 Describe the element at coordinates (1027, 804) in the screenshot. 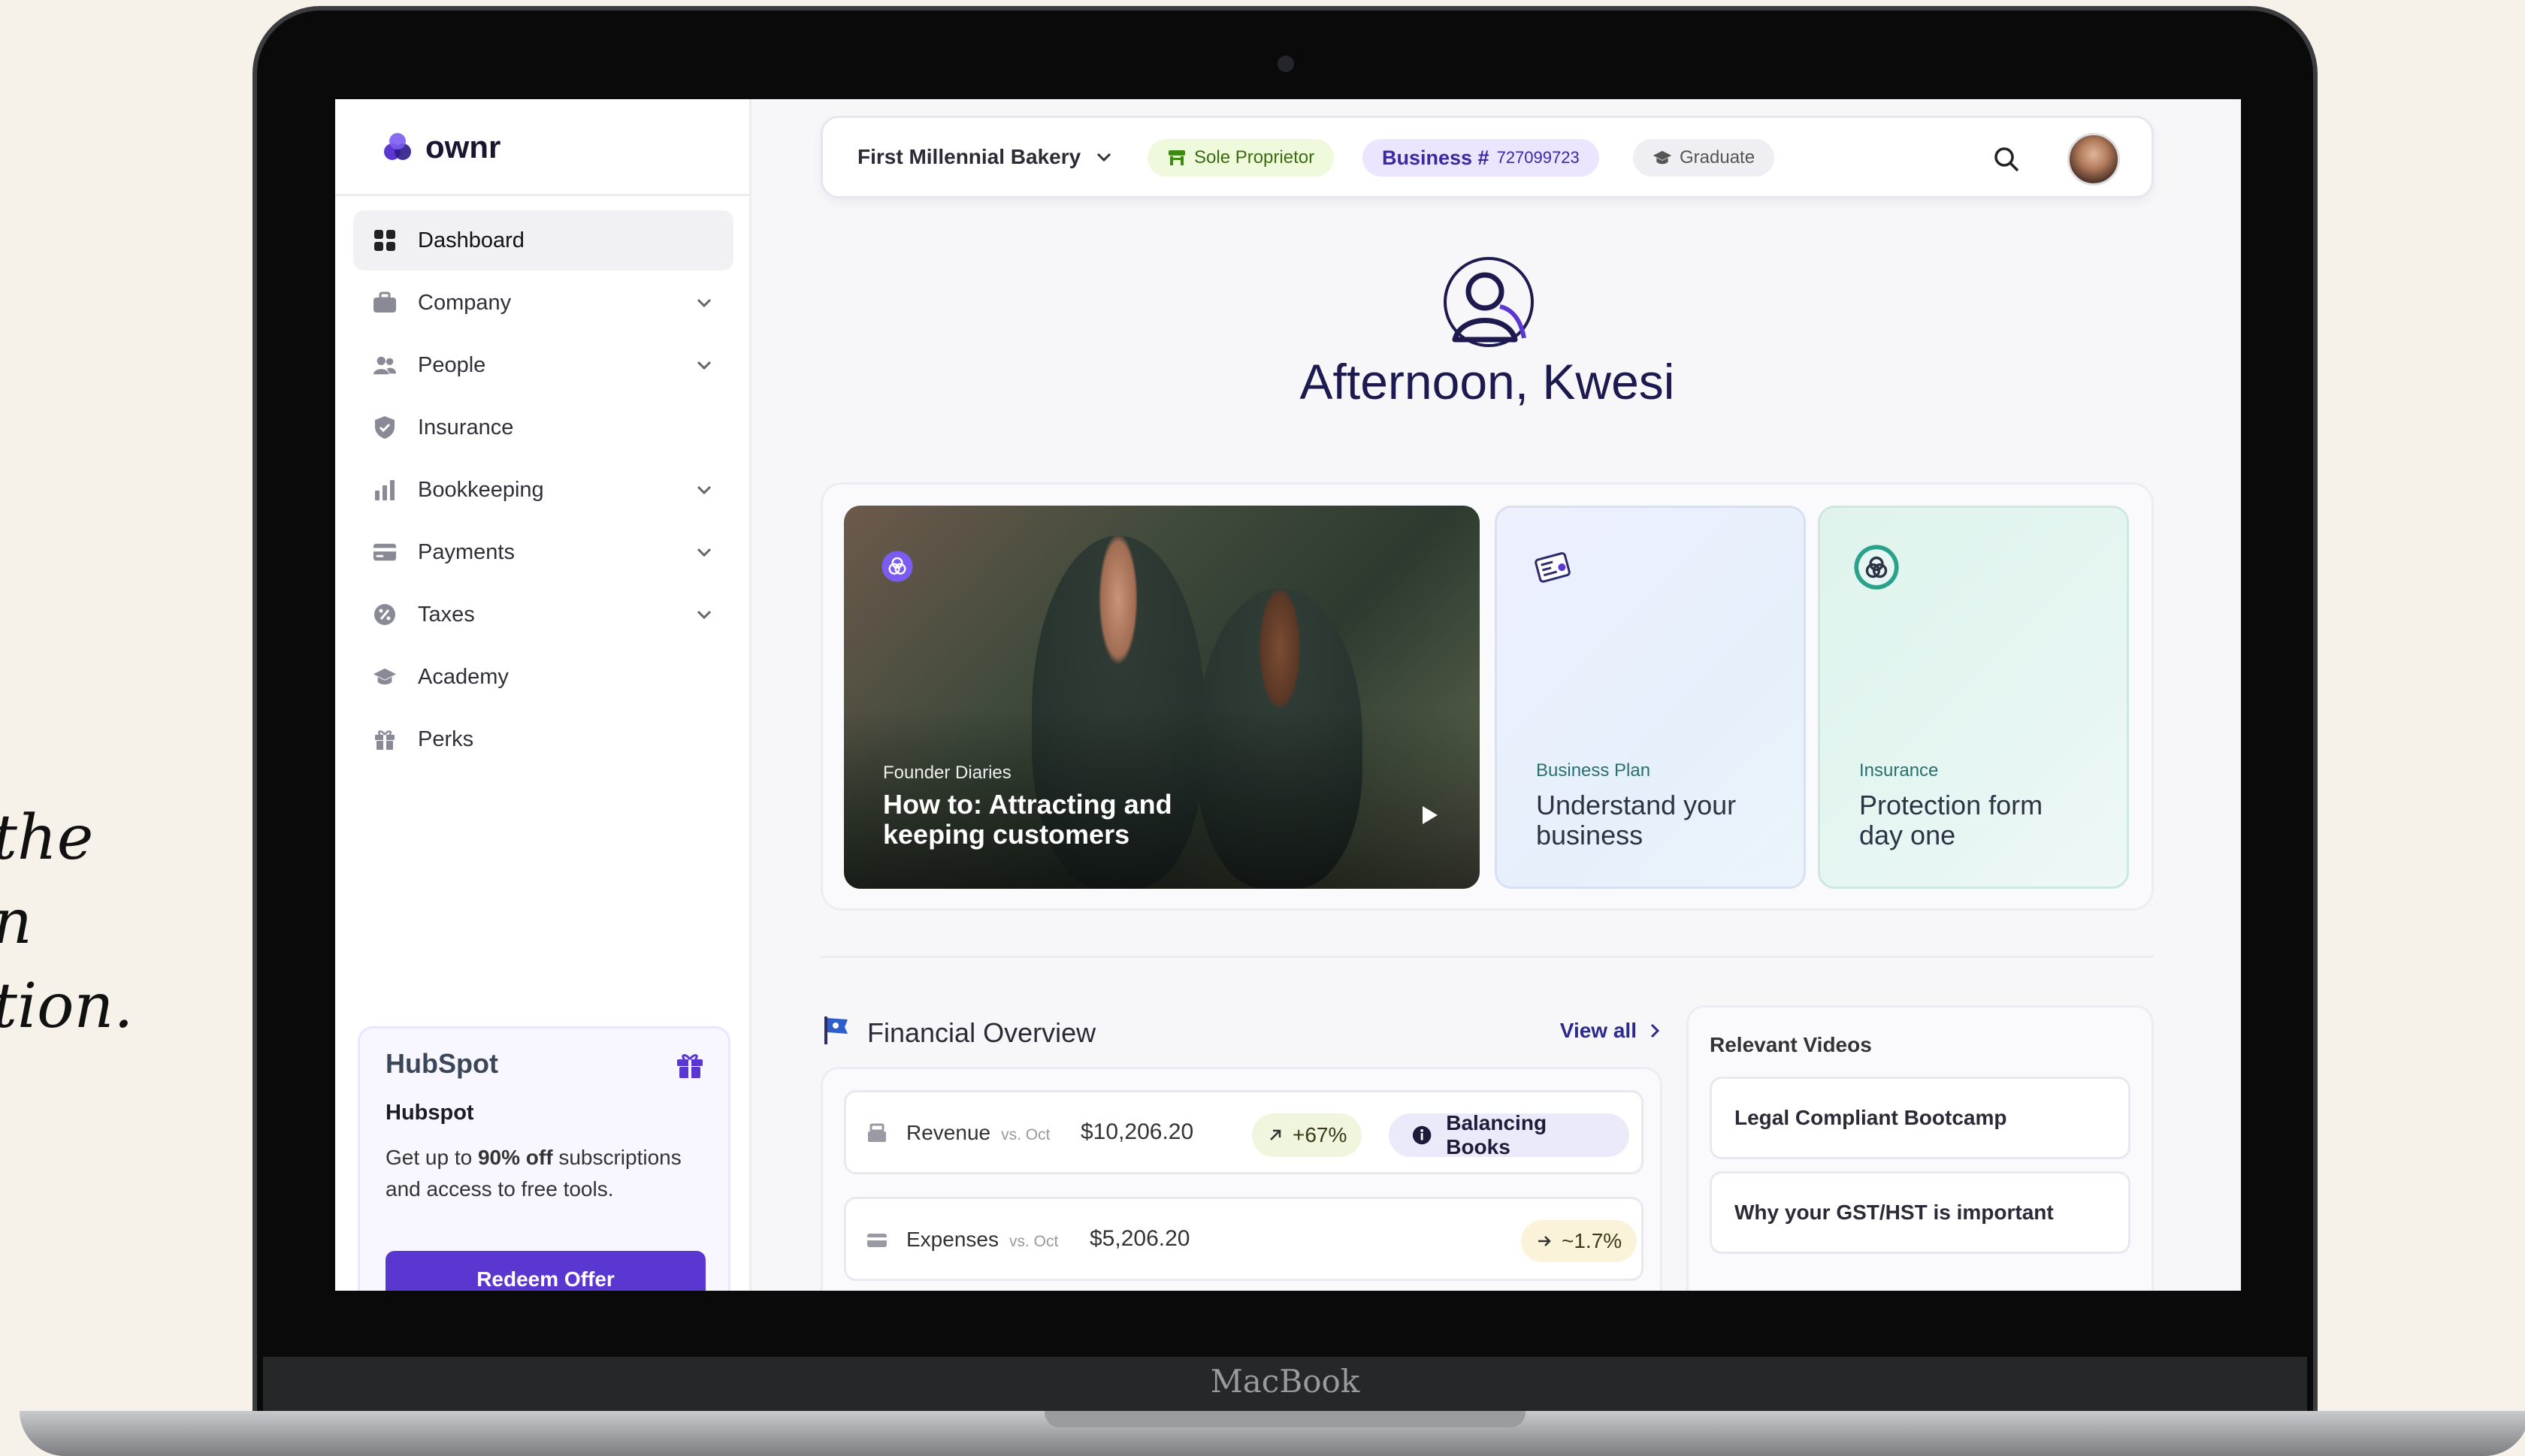

I see `card-title-line: How to: Attracting and` at that location.